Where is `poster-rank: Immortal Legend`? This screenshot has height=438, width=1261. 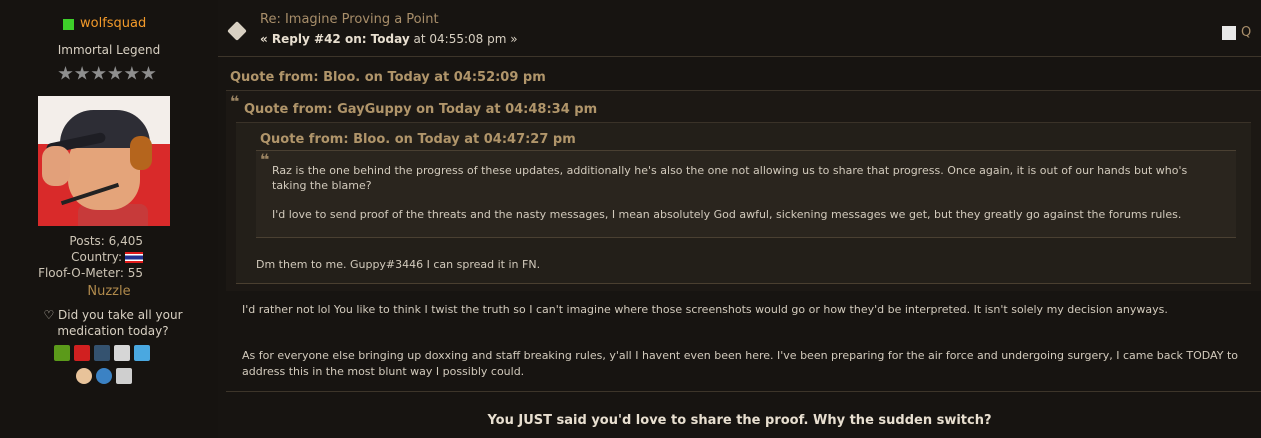 poster-rank: Immortal Legend is located at coordinates (109, 50).